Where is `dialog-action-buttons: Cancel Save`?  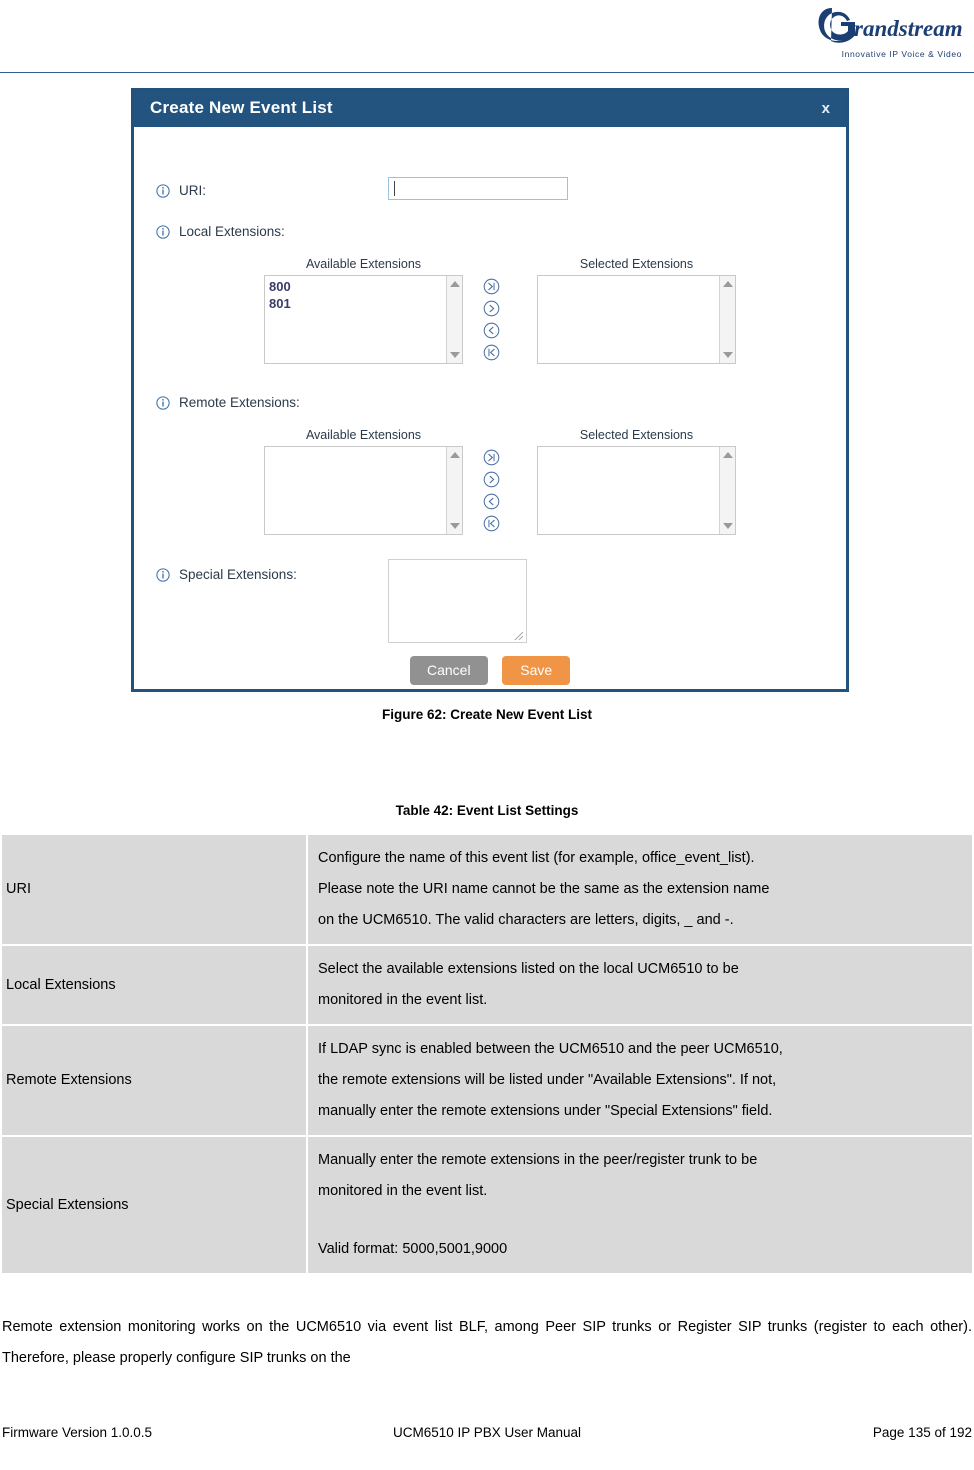 dialog-action-buttons: Cancel Save is located at coordinates (490, 670).